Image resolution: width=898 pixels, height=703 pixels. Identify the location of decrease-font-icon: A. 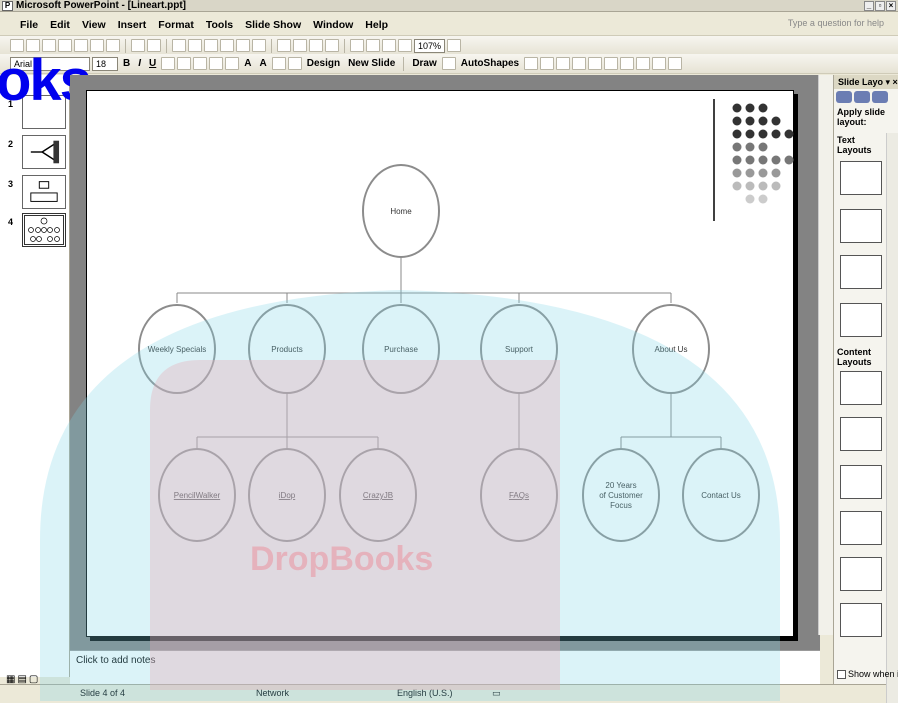
(262, 63).